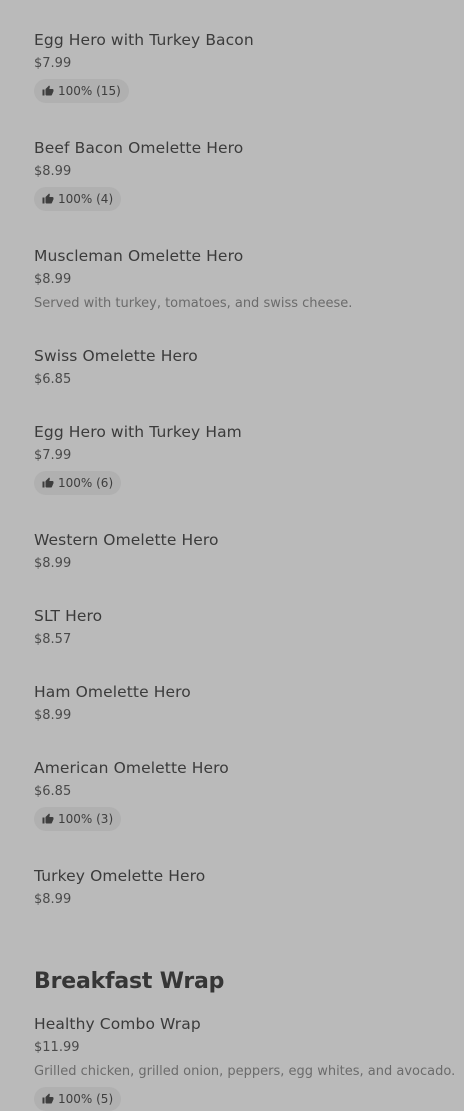  I want to click on item-name: Western Omelette Hero, so click(126, 540).